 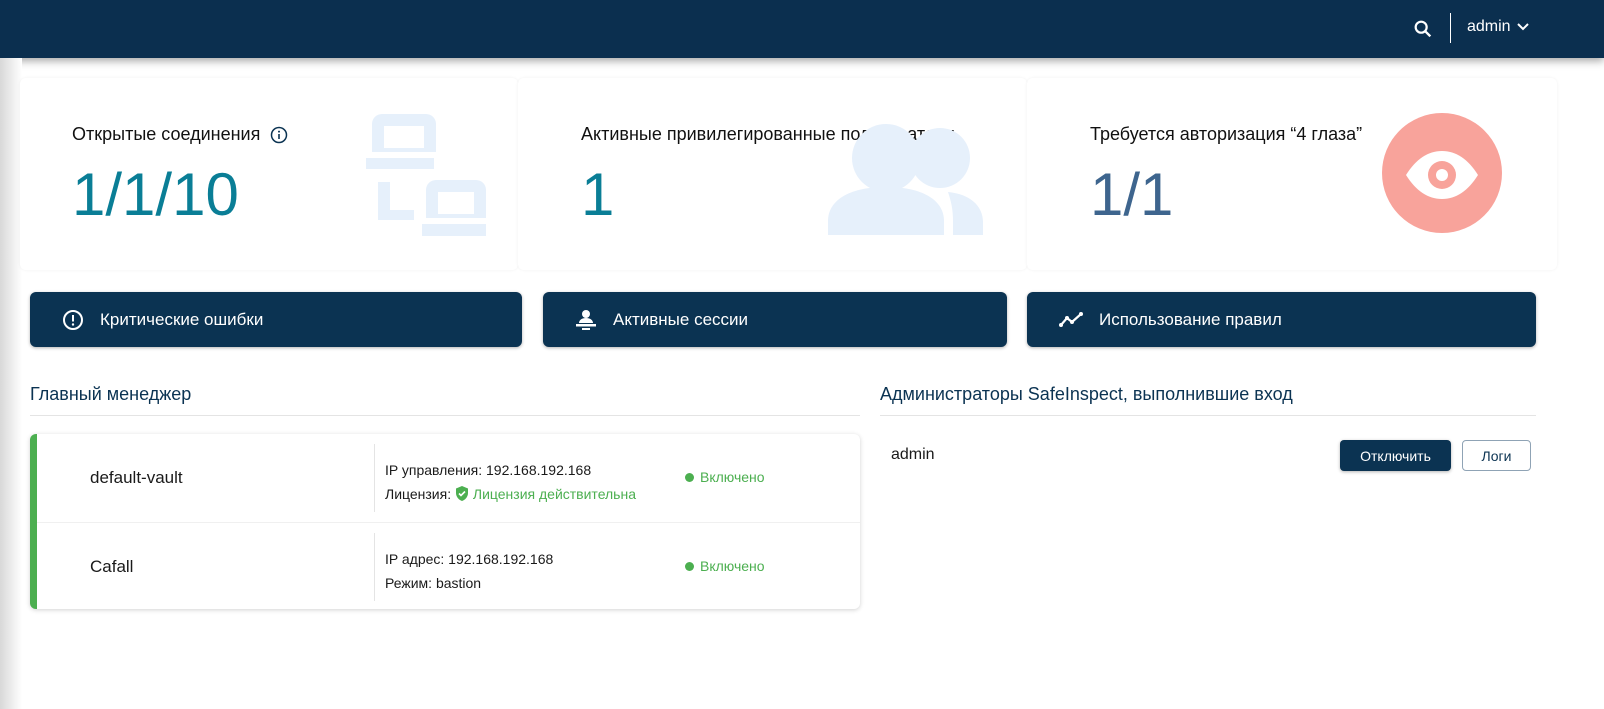 I want to click on manager-mode: Режим: bastion, so click(x=433, y=583).